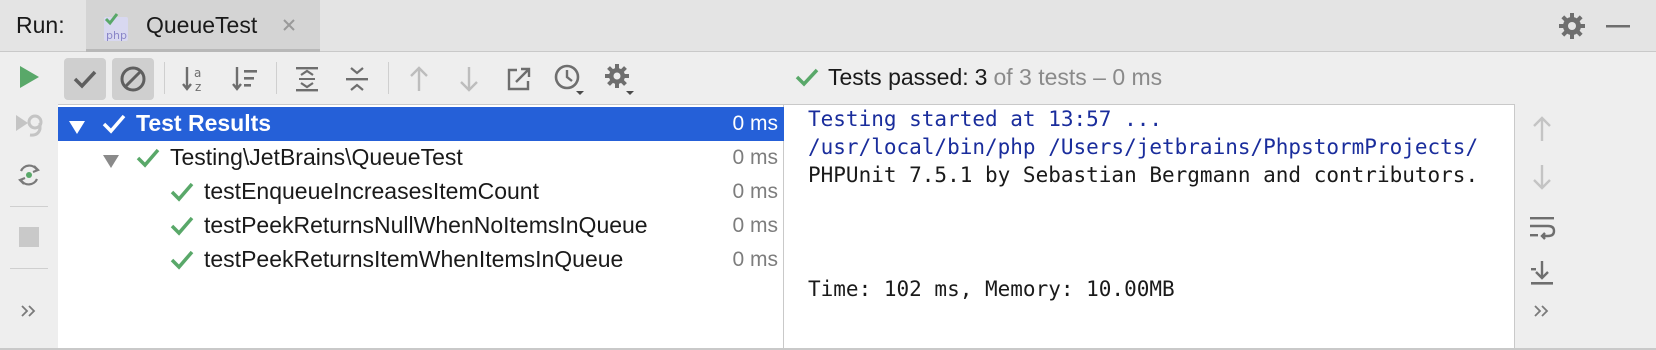 This screenshot has height=350, width=1656. I want to click on tree-node-label: testPeekReturnsItemWhenItemsInQueue, so click(414, 259).